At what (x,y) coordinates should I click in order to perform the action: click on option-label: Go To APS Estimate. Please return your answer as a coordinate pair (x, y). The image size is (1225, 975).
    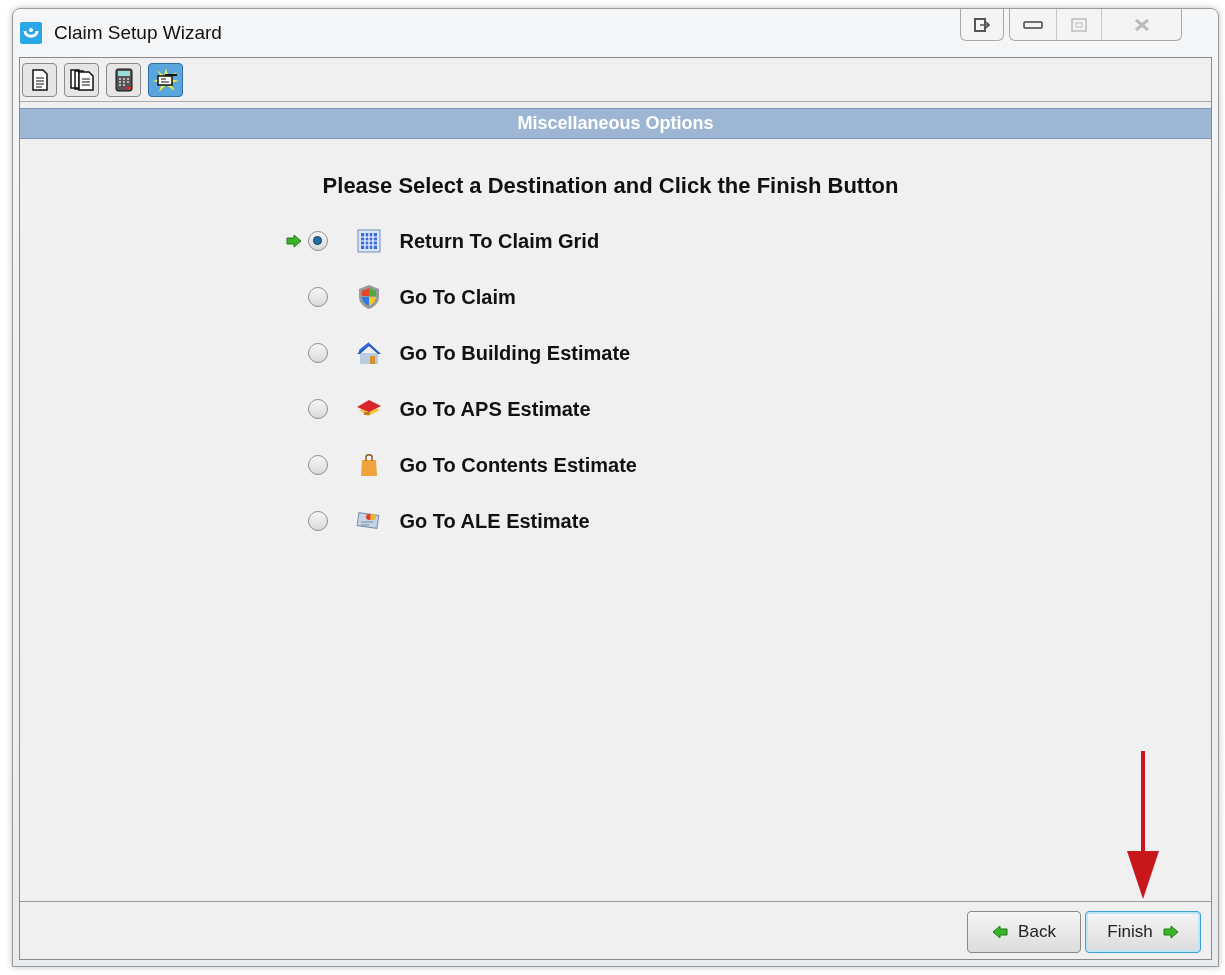
    Looking at the image, I should click on (495, 408).